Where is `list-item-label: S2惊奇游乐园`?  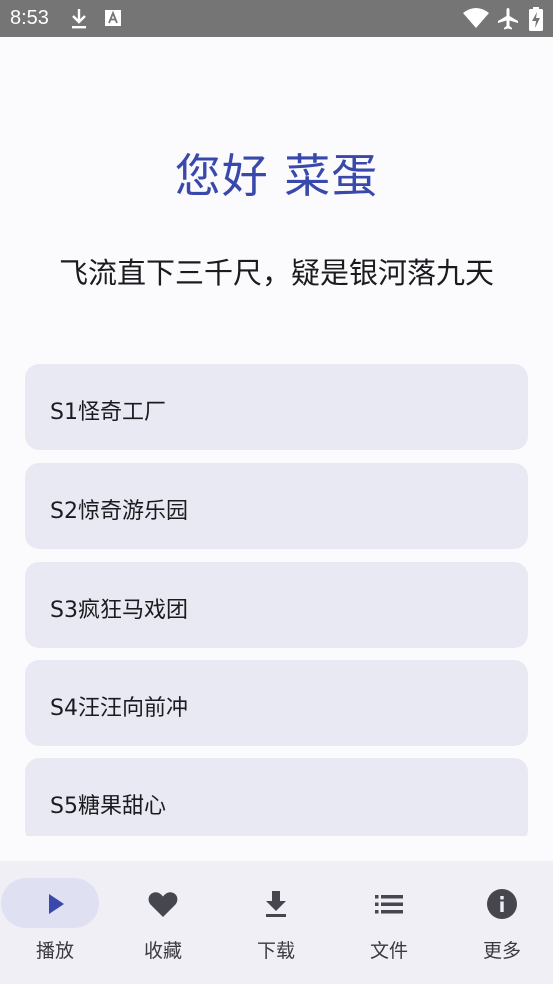
list-item-label: S2惊奇游乐园 is located at coordinates (119, 511).